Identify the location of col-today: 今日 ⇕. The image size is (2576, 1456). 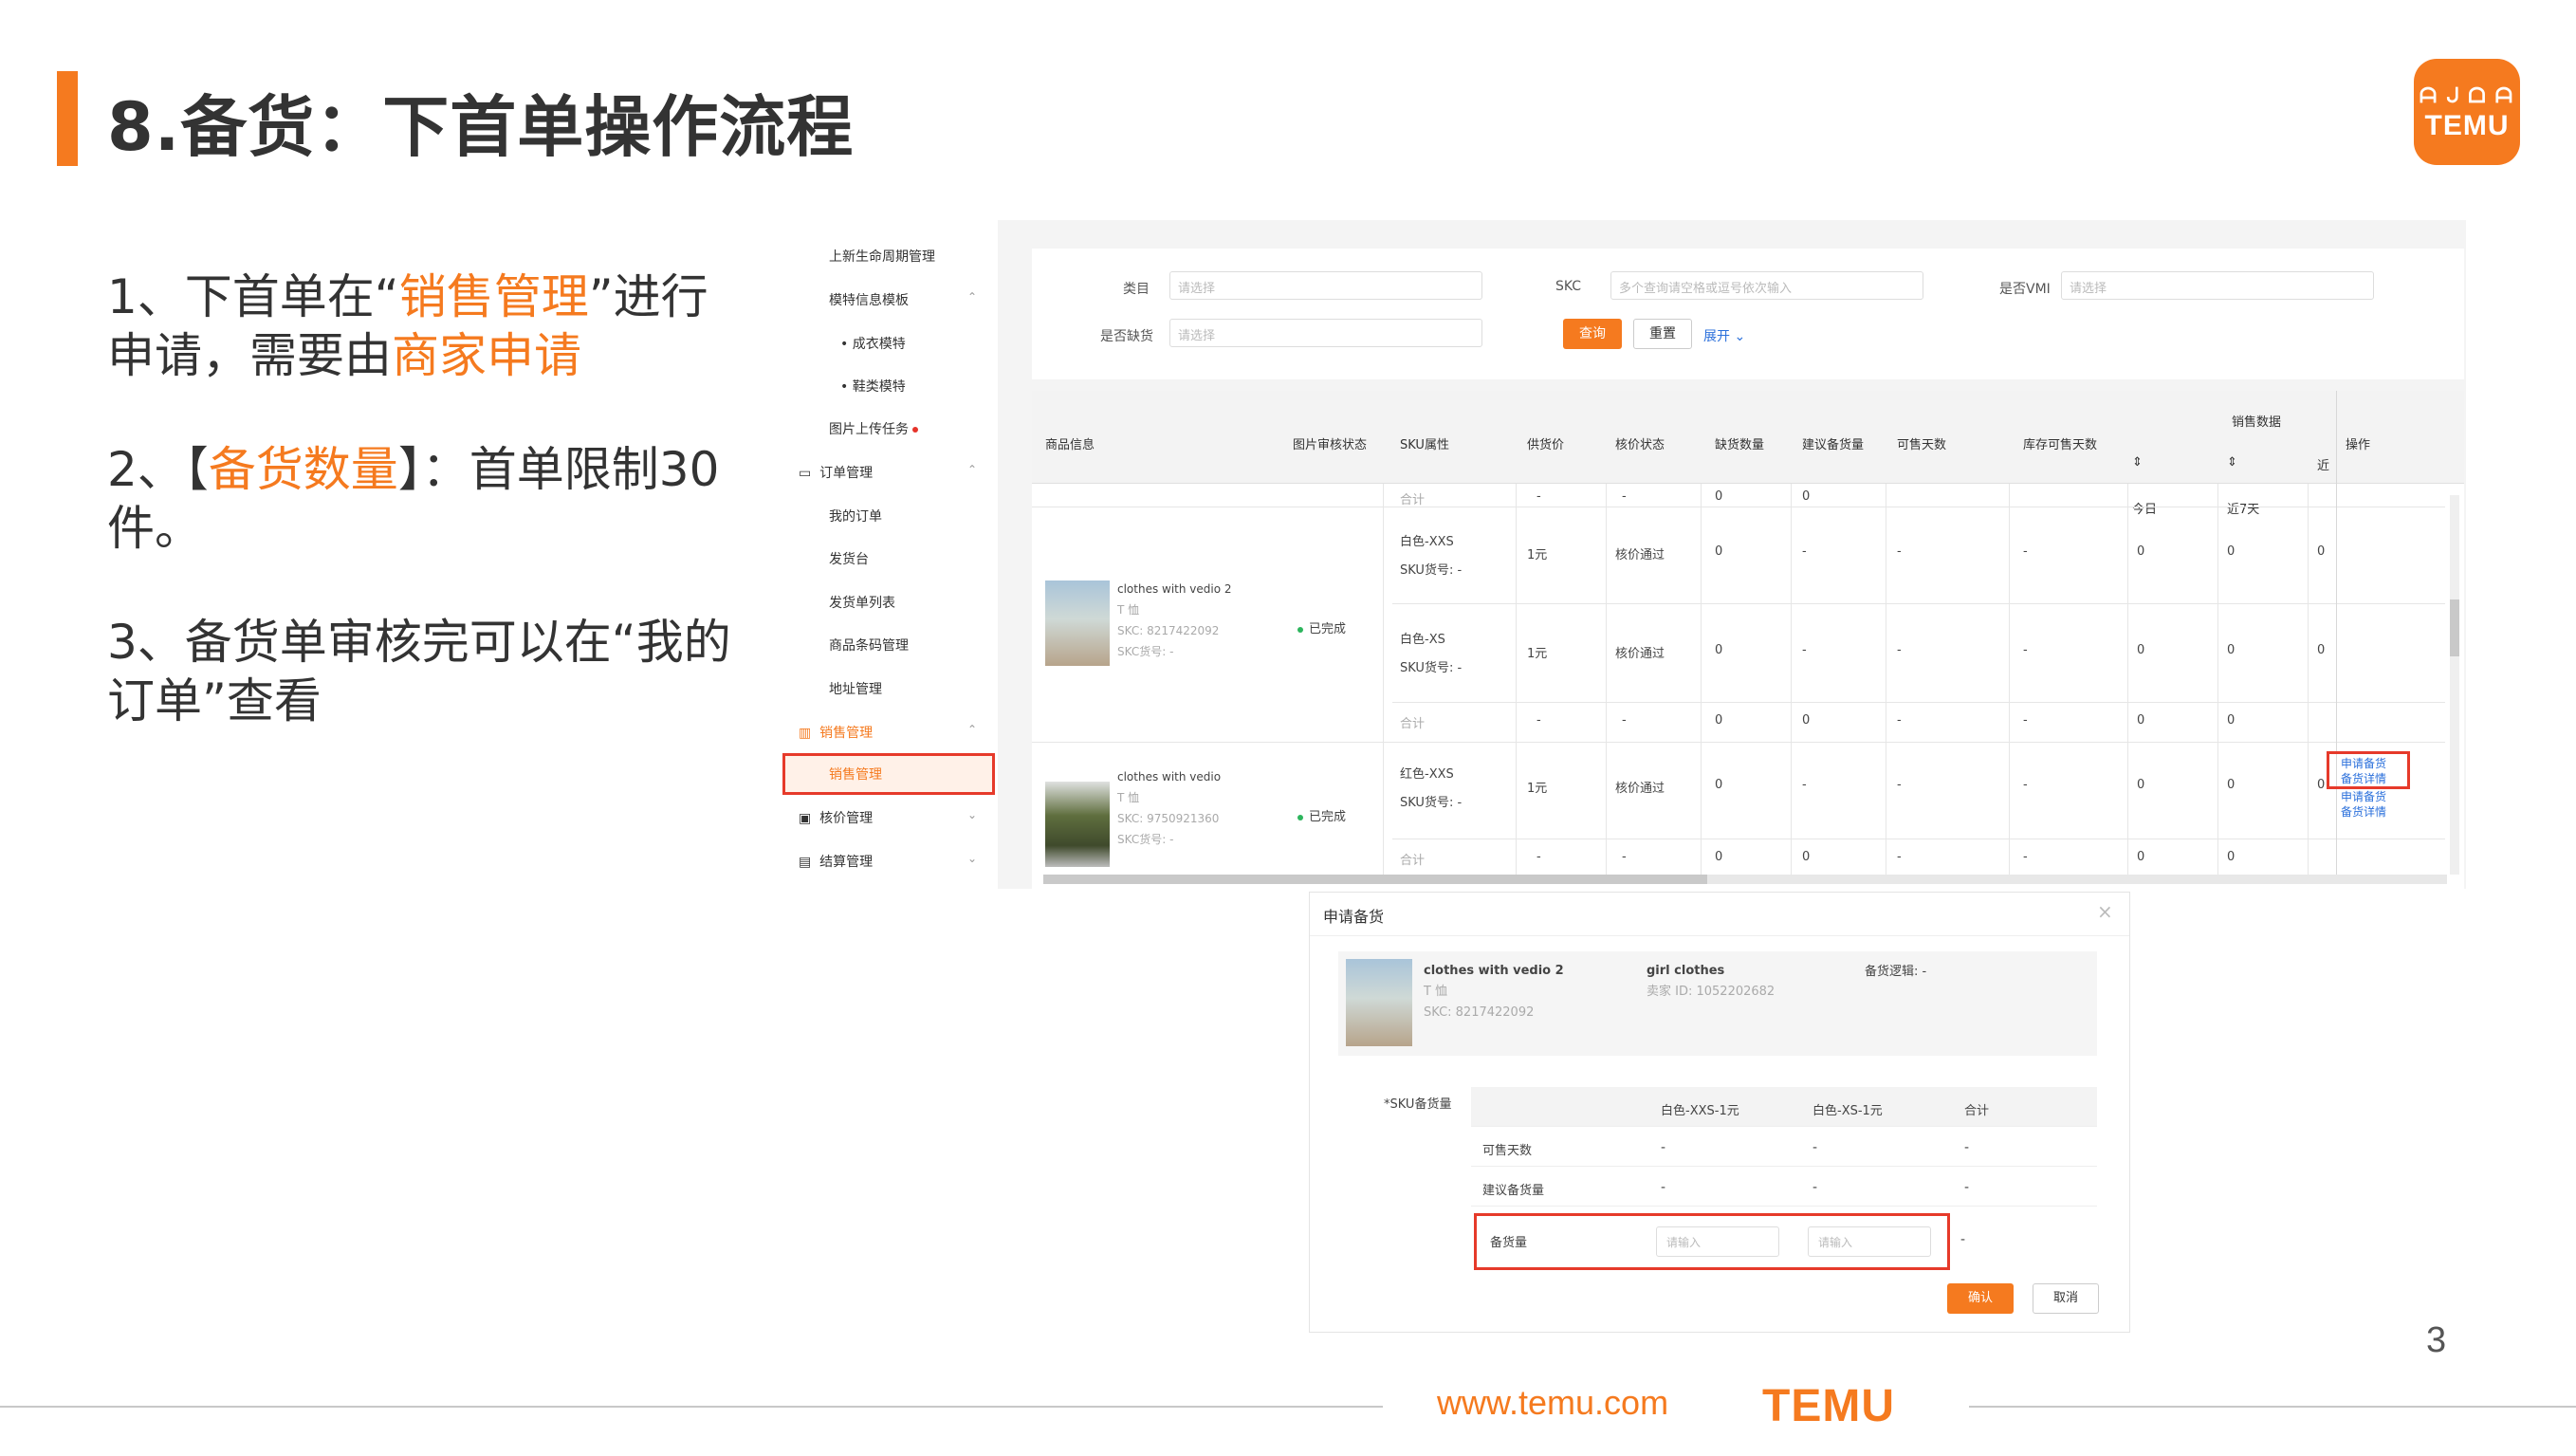
(2144, 486).